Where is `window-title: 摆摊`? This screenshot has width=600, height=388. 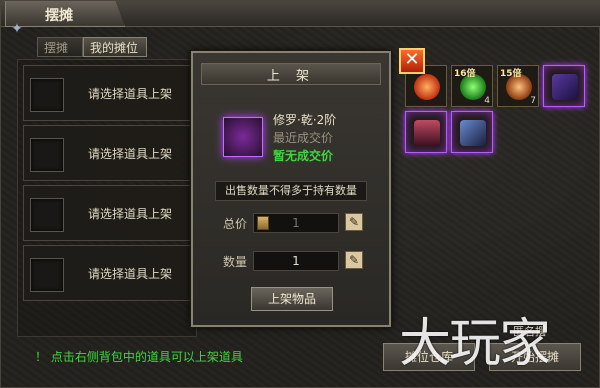 window-title: 摆摊 is located at coordinates (59, 16).